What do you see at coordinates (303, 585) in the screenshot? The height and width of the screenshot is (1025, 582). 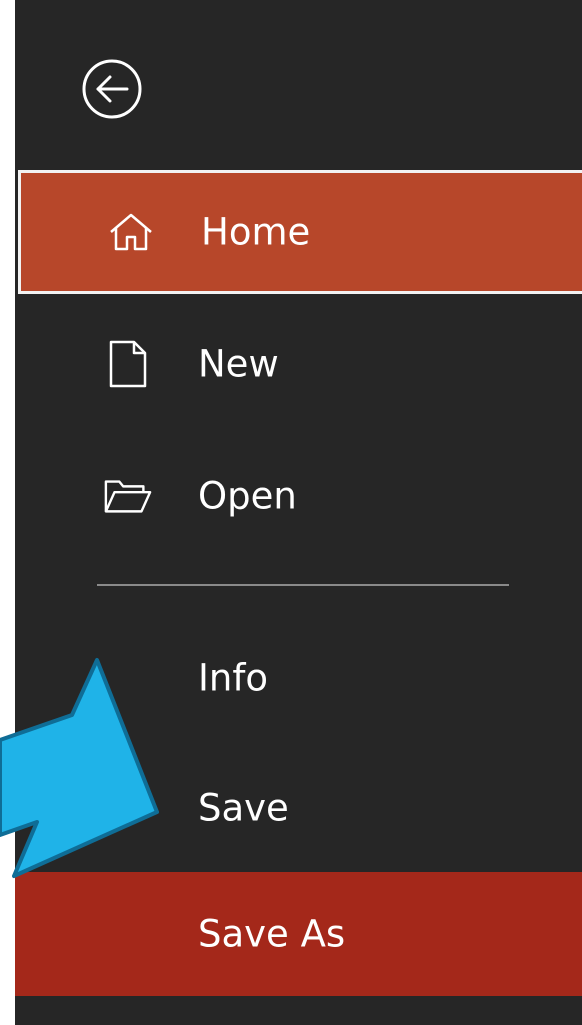 I see `nav-divider` at bounding box center [303, 585].